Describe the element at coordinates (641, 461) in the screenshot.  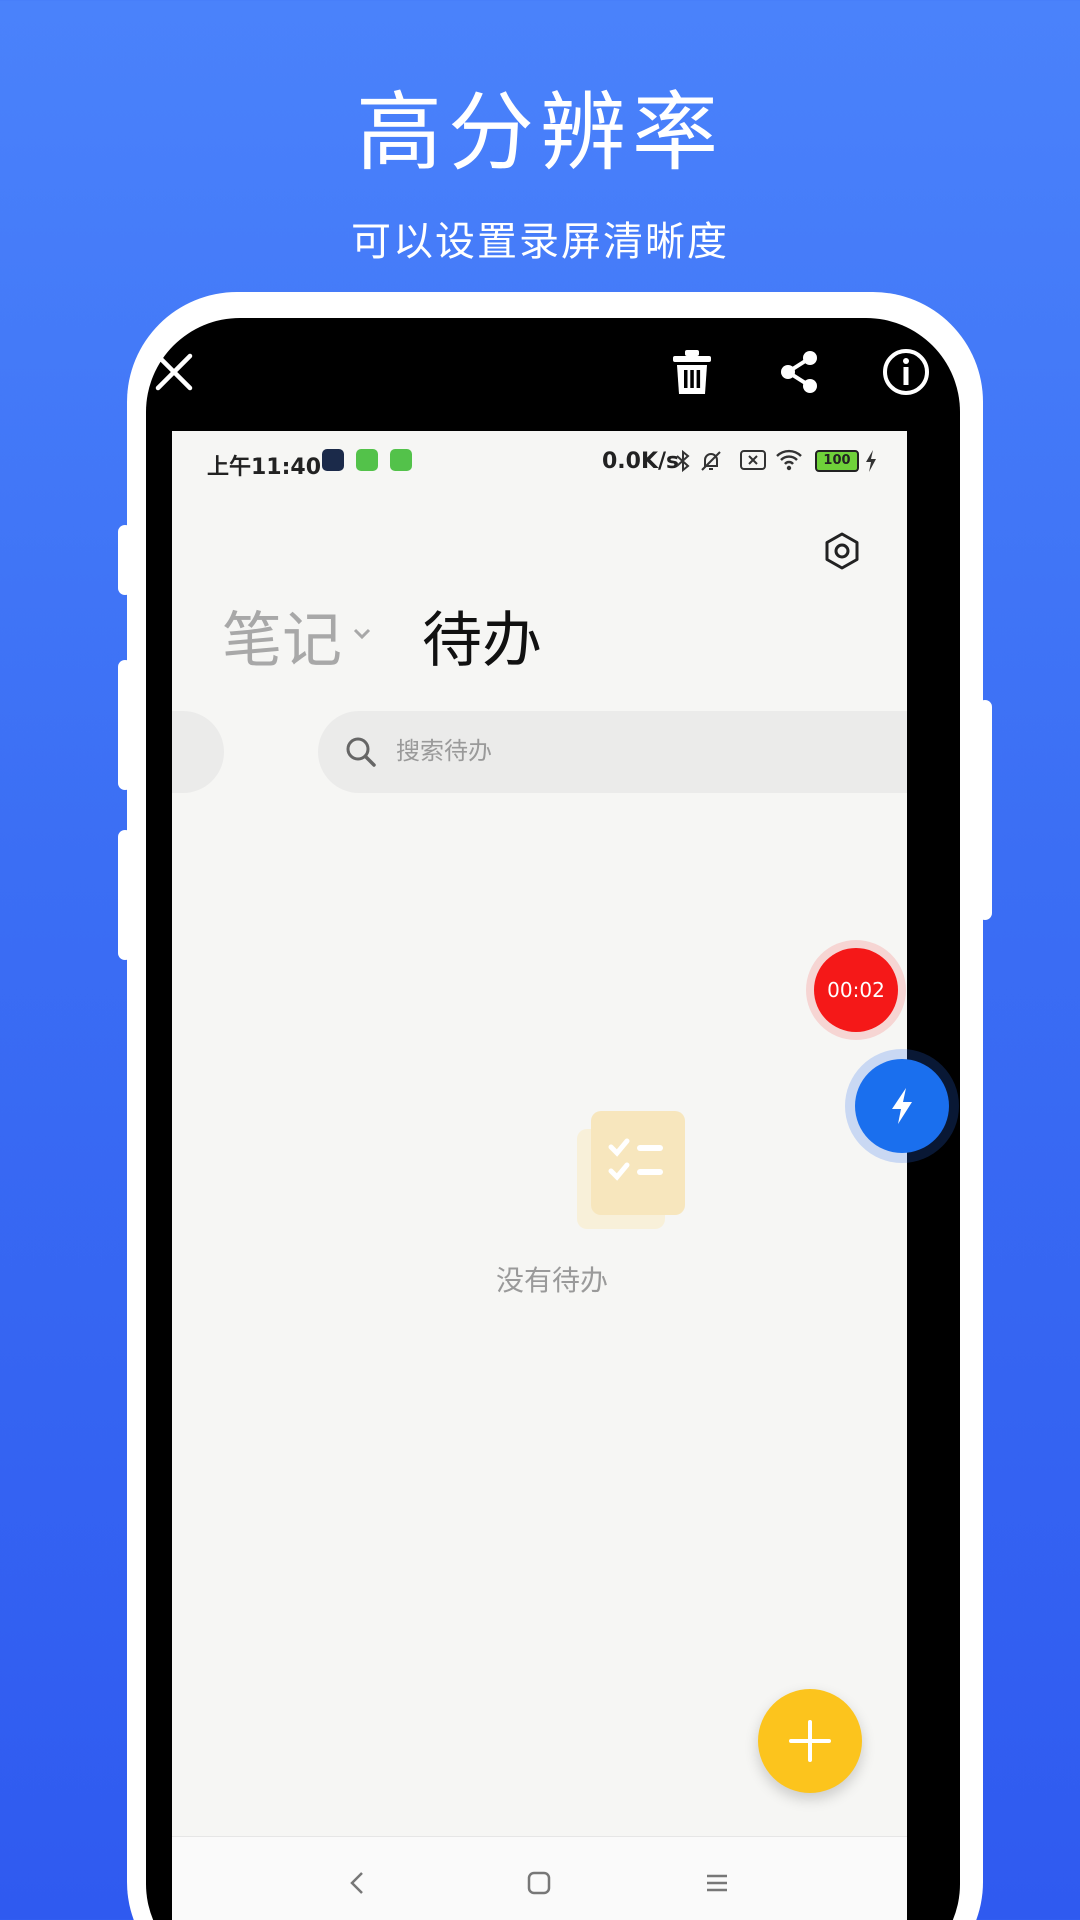
I see `network-speed: 0.0K/s` at that location.